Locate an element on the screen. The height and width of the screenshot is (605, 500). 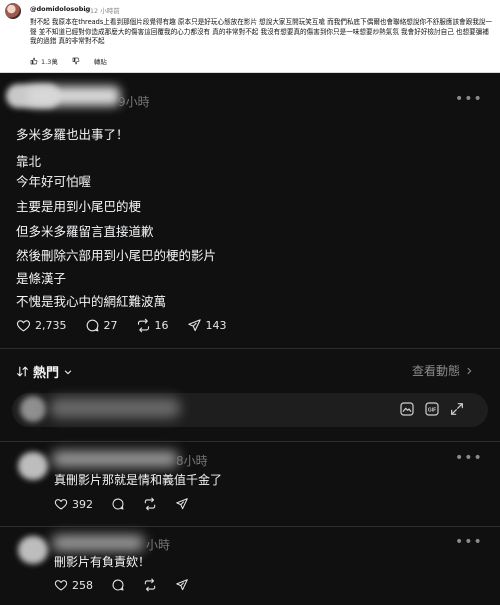
chevron-down-icon is located at coordinates (68, 371).